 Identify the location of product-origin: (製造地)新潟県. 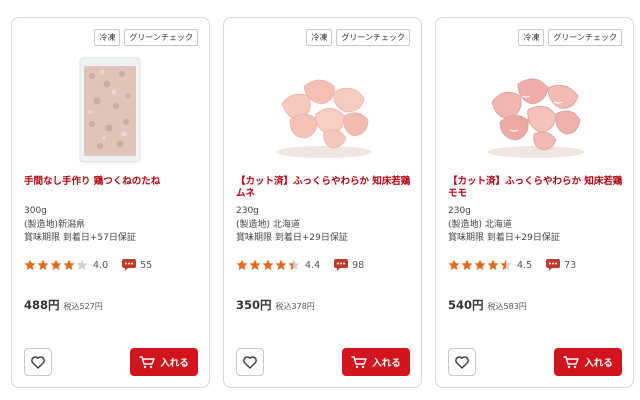
(55, 224).